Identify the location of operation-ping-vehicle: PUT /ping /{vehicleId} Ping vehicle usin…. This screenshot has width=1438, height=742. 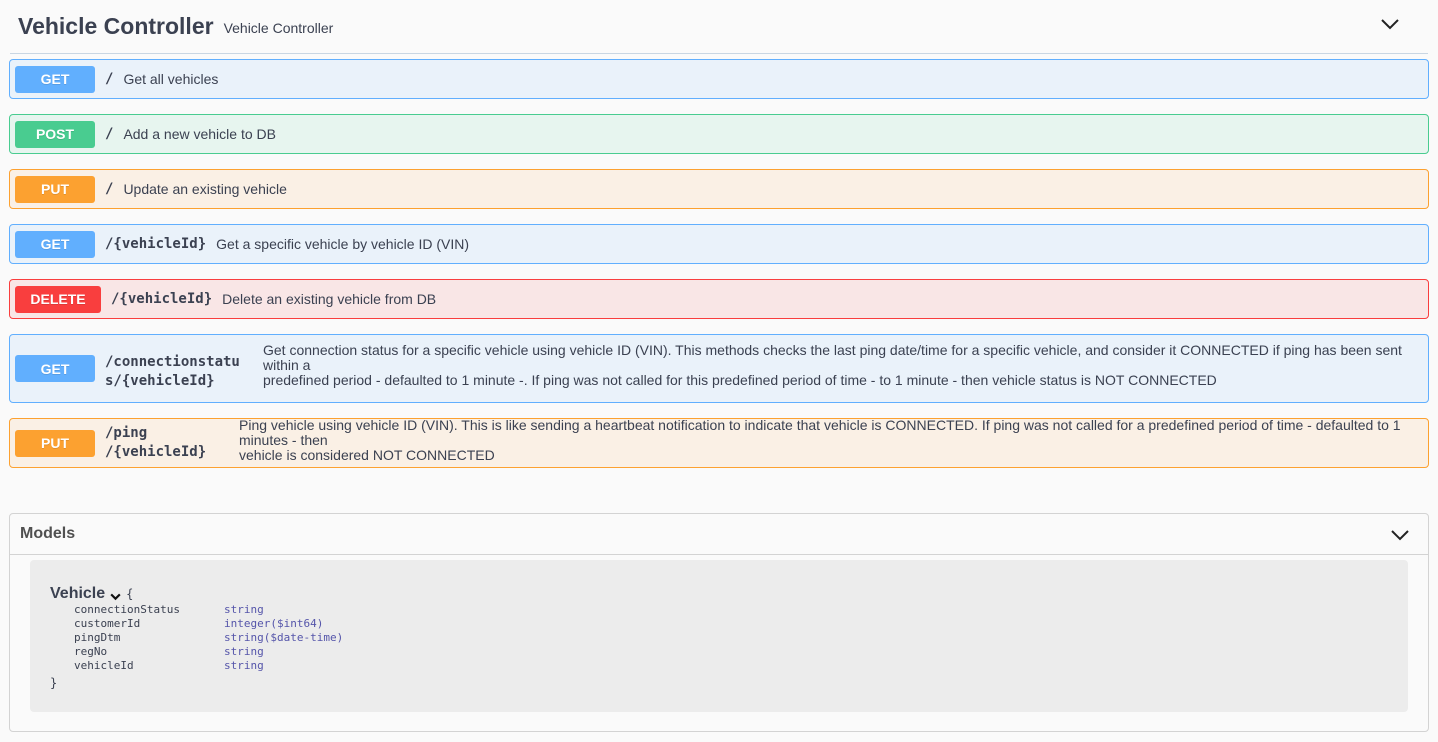
(719, 442).